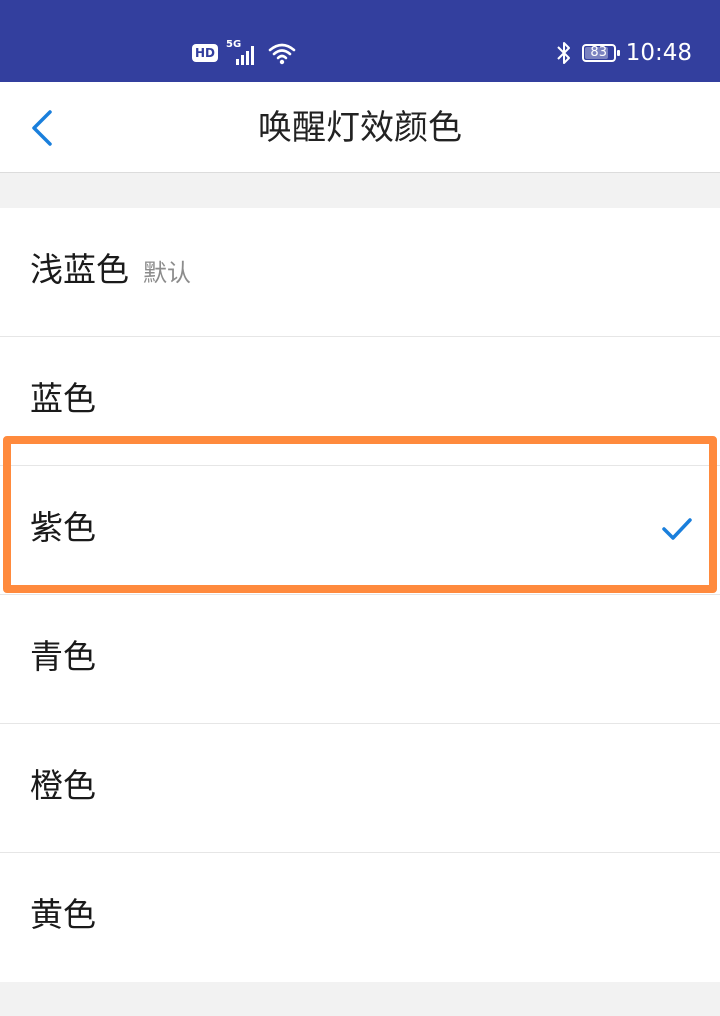 Image resolution: width=720 pixels, height=1016 pixels. Describe the element at coordinates (63, 656) in the screenshot. I see `option-label: 青色` at that location.